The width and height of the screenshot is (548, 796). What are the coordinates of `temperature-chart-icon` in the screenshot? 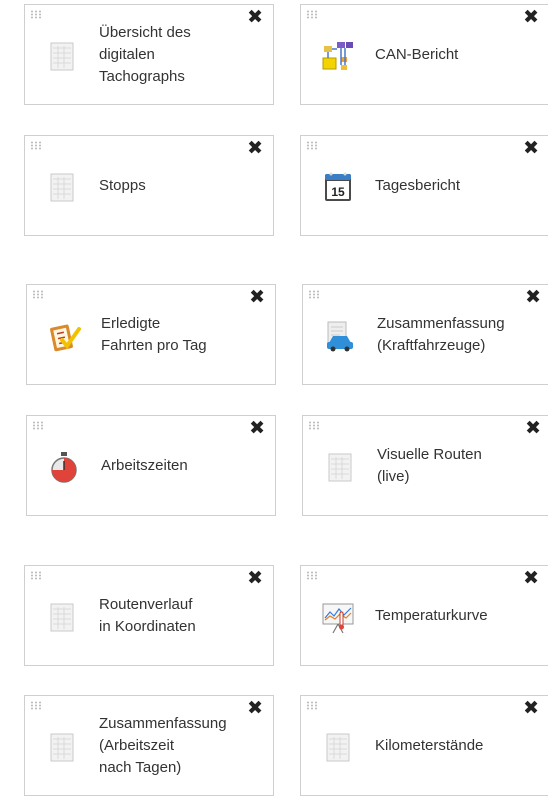 It's located at (338, 618).